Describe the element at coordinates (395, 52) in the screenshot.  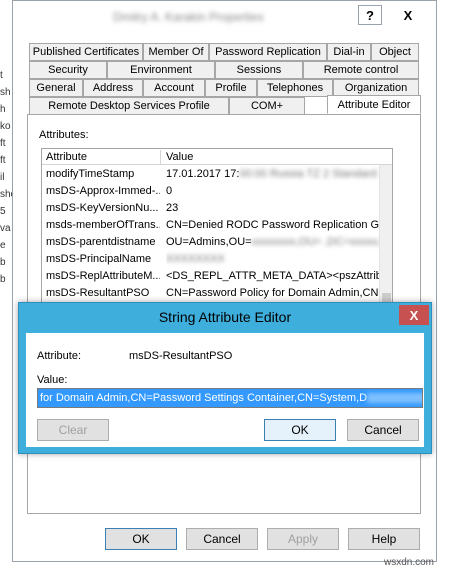
I see `tab-object: Object` at that location.